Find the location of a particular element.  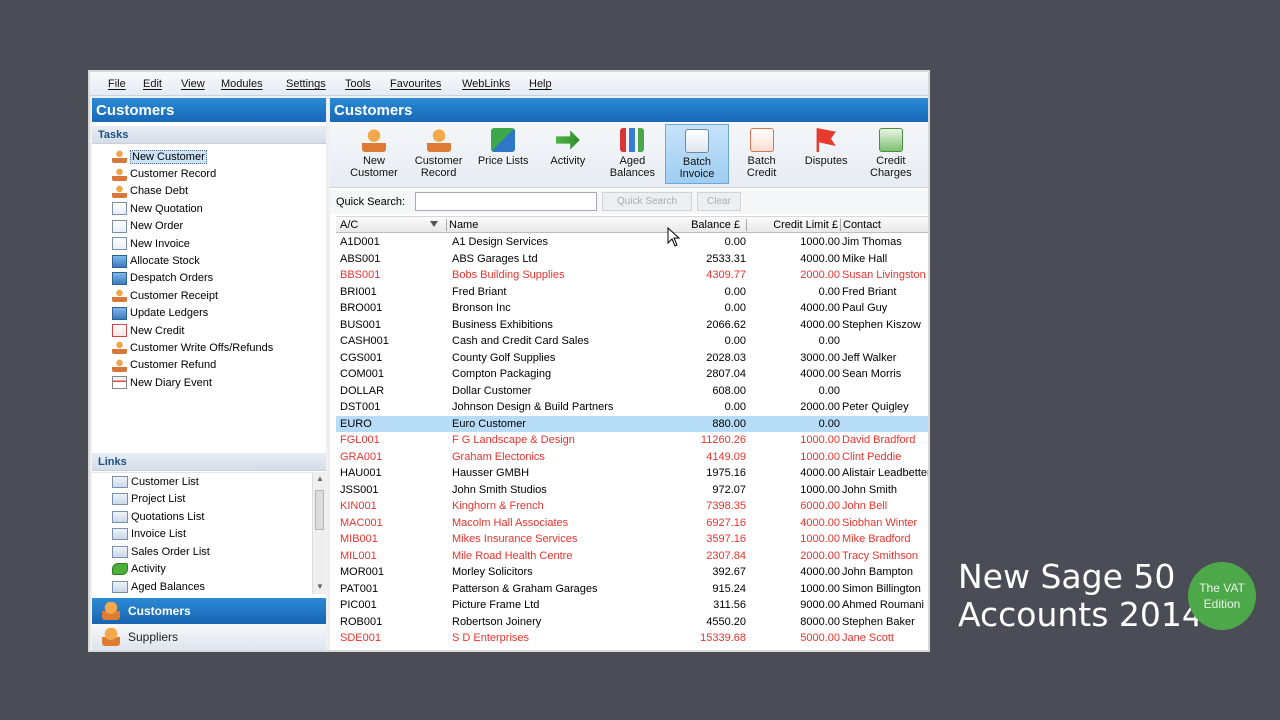

column-header-ac: A/C is located at coordinates (349, 225).